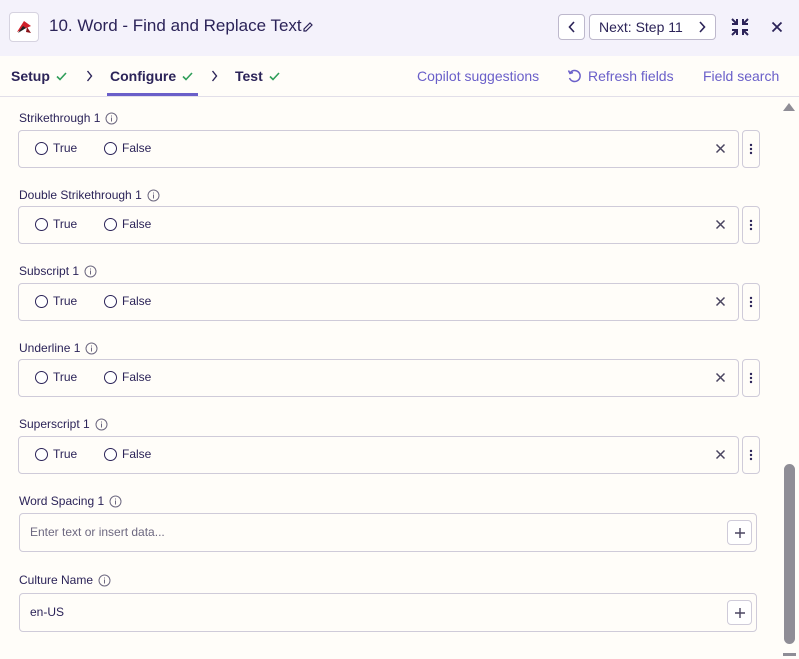 The width and height of the screenshot is (799, 659). Describe the element at coordinates (378, 225) in the screenshot. I see `radio-group-double-strikethrough: True False` at that location.